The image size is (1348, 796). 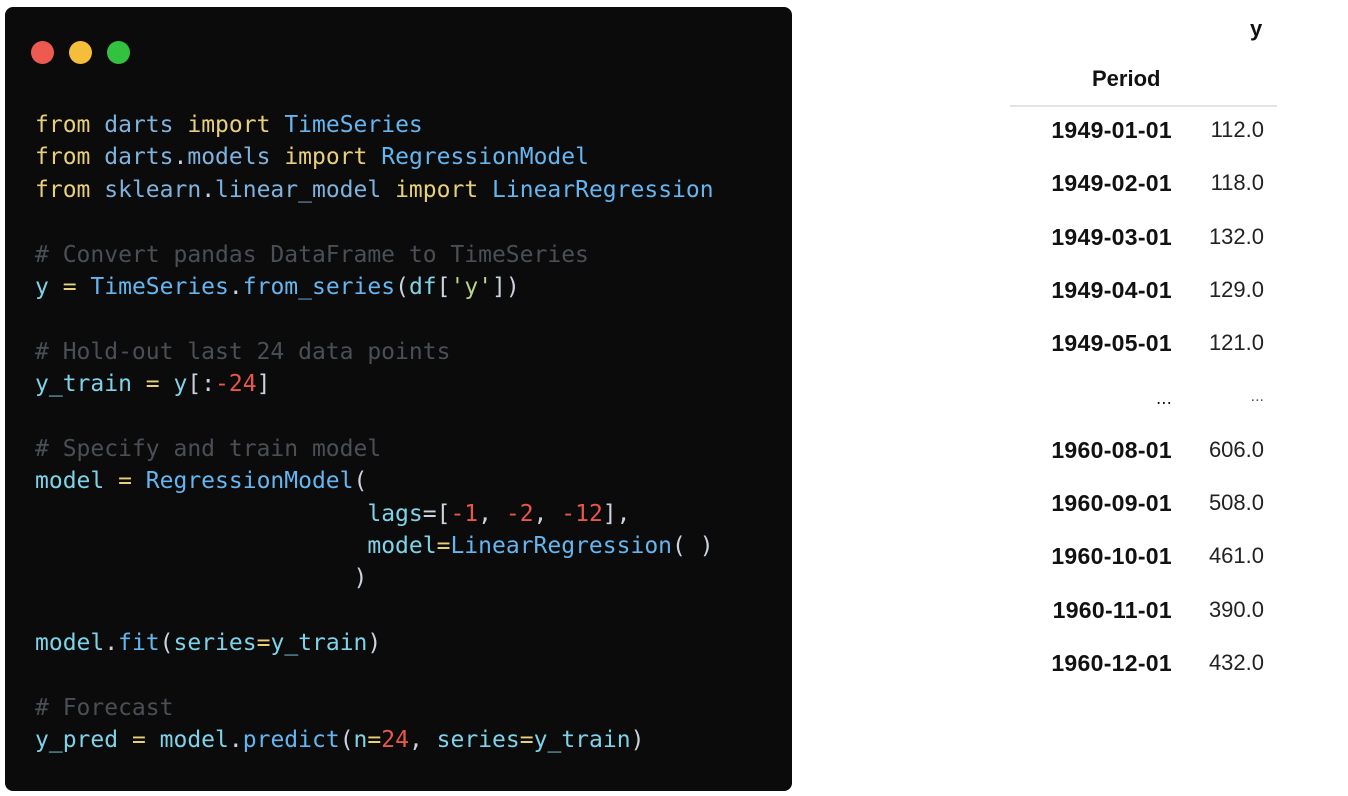 What do you see at coordinates (374, 449) in the screenshot?
I see `code-line: # Specify and train model` at bounding box center [374, 449].